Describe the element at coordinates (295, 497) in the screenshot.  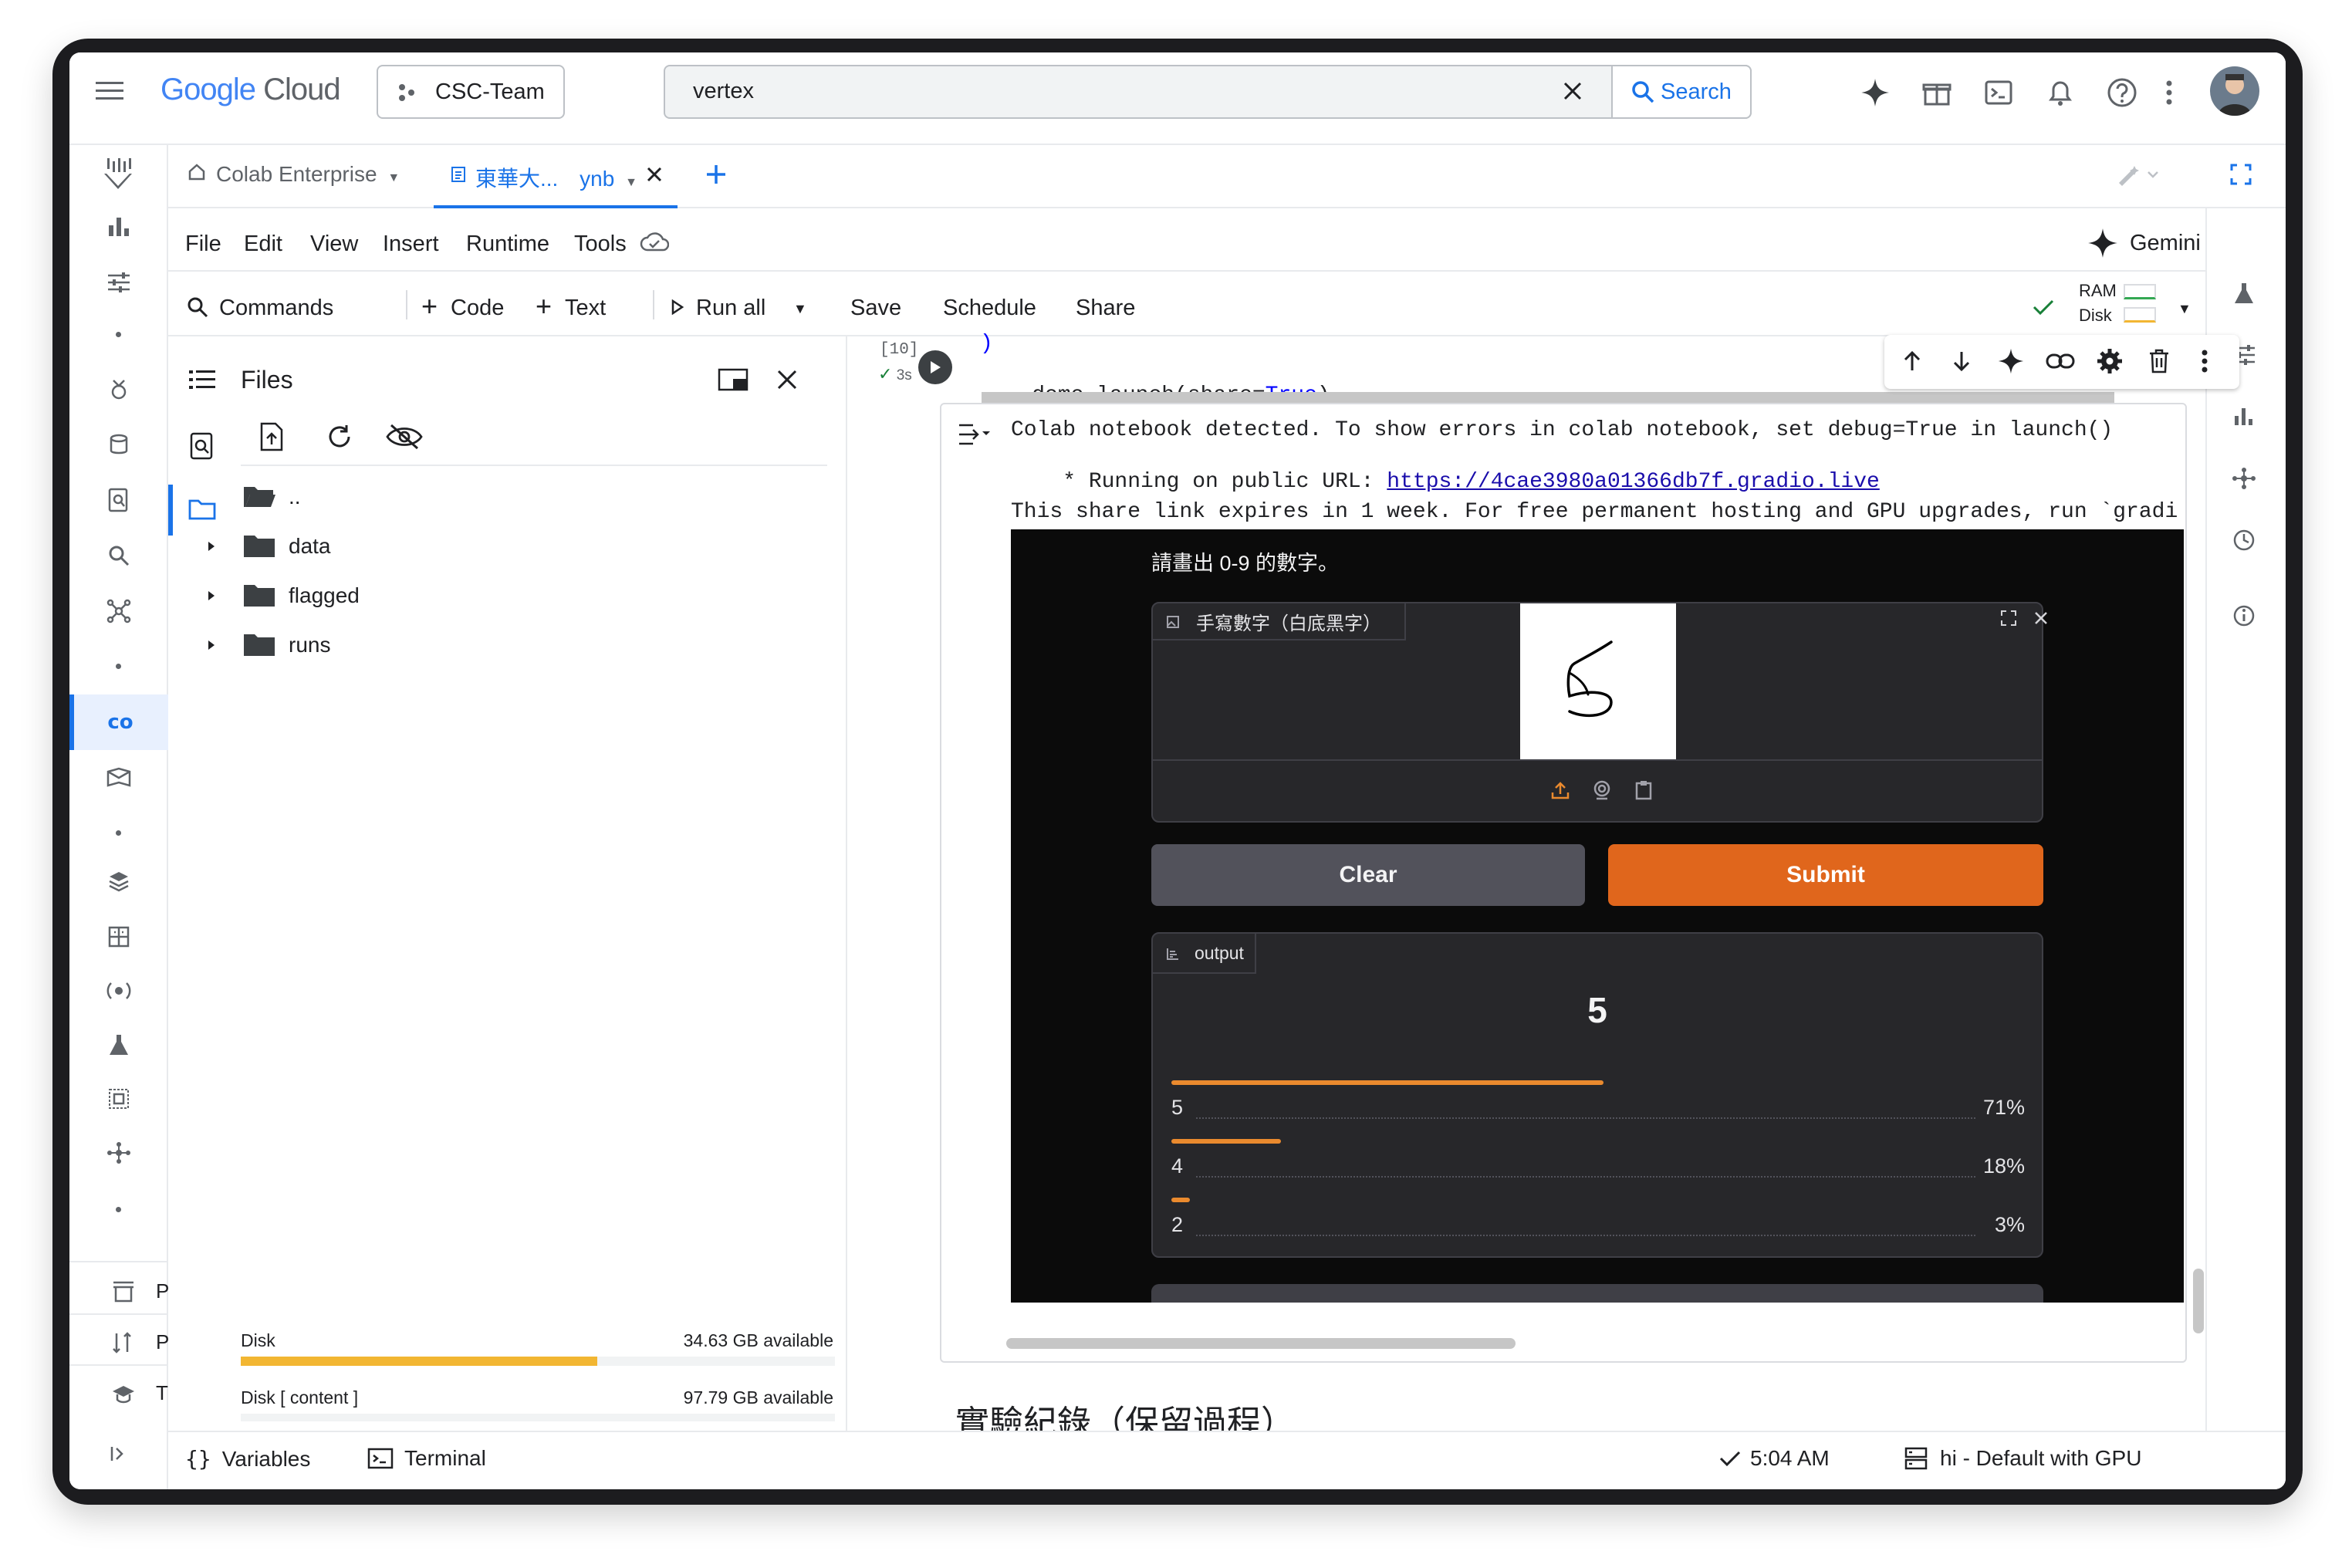
I see `parent-folder-entry: ..` at that location.